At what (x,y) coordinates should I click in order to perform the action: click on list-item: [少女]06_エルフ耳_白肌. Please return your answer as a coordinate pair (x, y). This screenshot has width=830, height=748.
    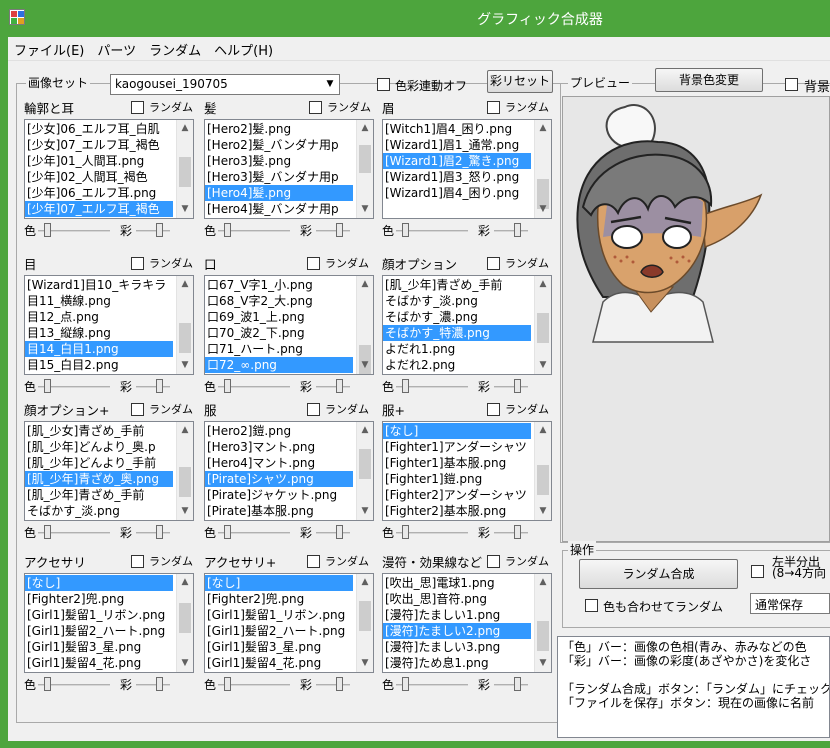
    Looking at the image, I should click on (99, 129).